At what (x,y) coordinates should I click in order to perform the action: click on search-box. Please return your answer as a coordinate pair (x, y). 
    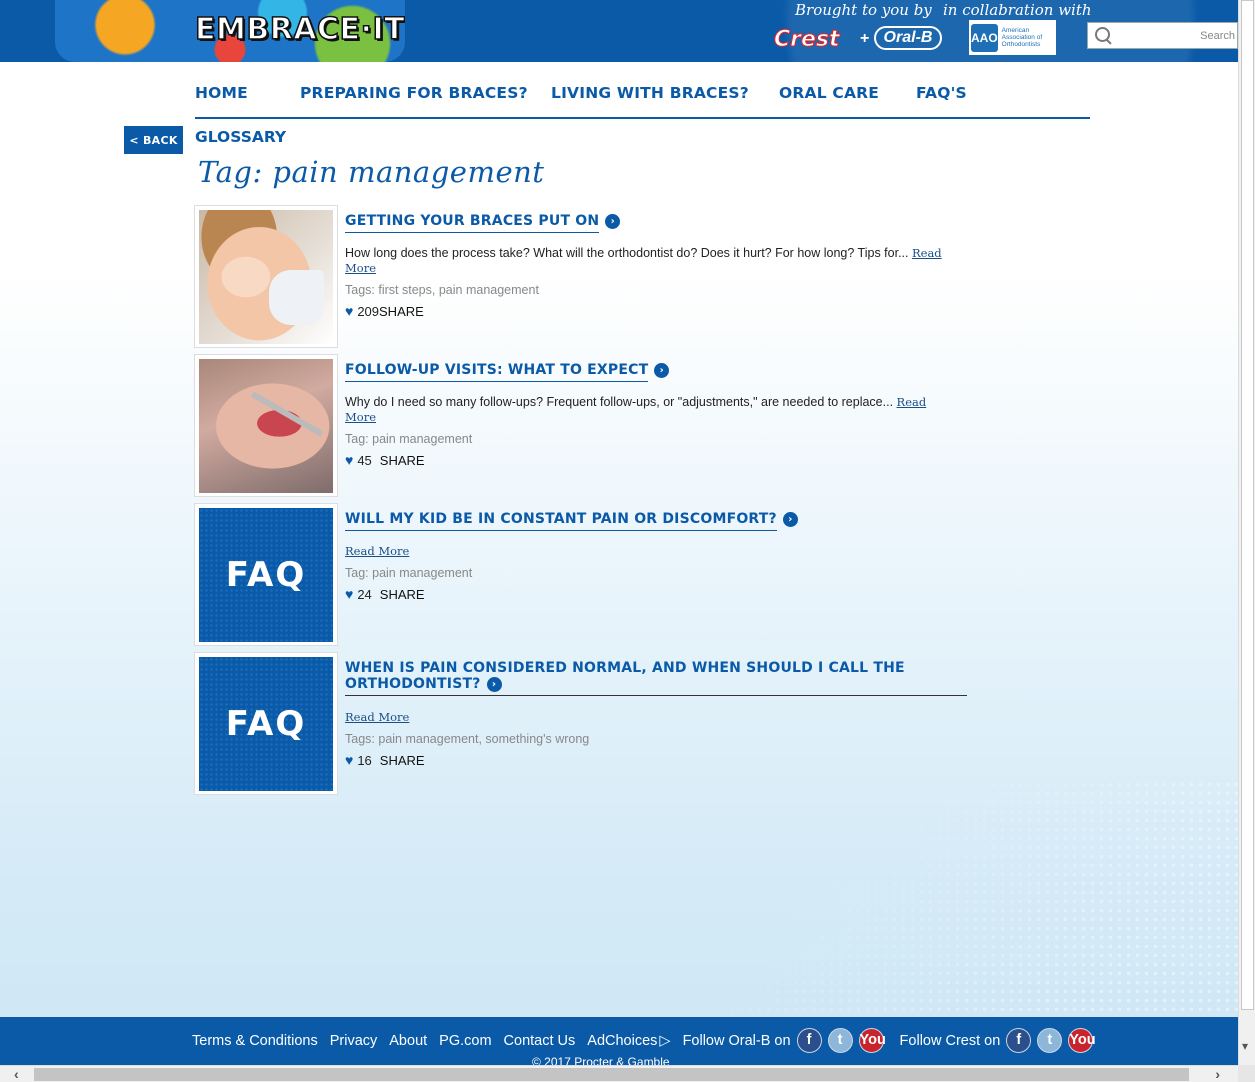
    Looking at the image, I should click on (1162, 35).